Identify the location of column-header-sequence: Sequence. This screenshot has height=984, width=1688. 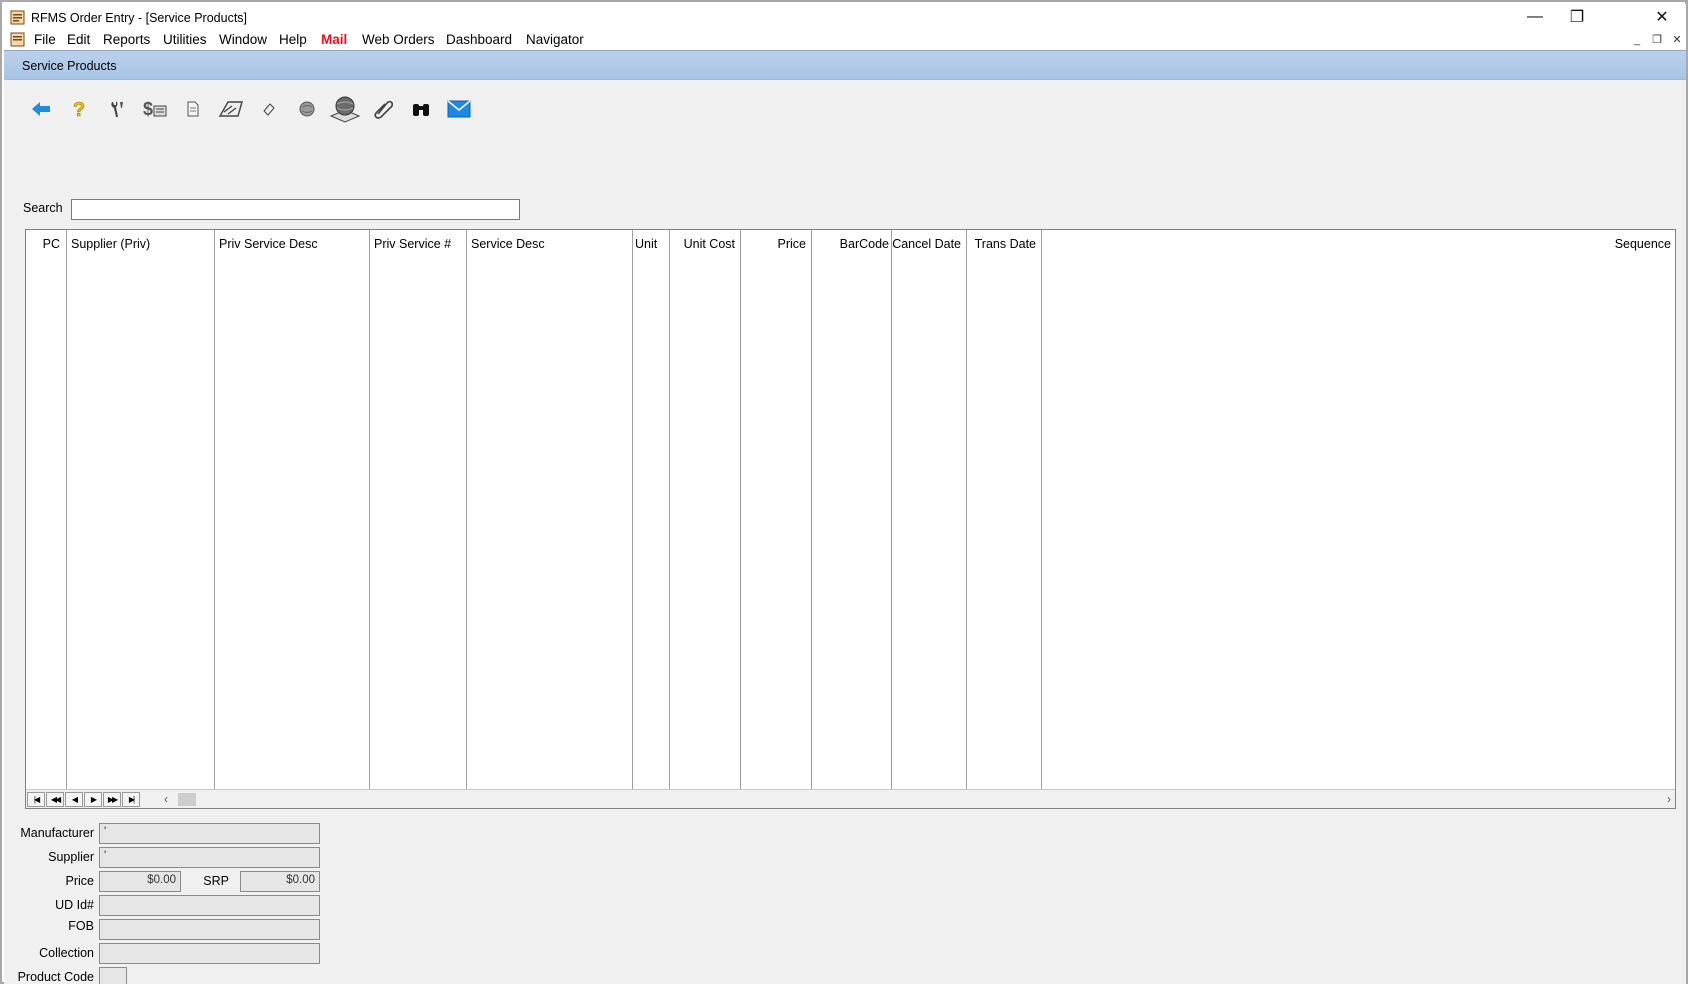
(1643, 244).